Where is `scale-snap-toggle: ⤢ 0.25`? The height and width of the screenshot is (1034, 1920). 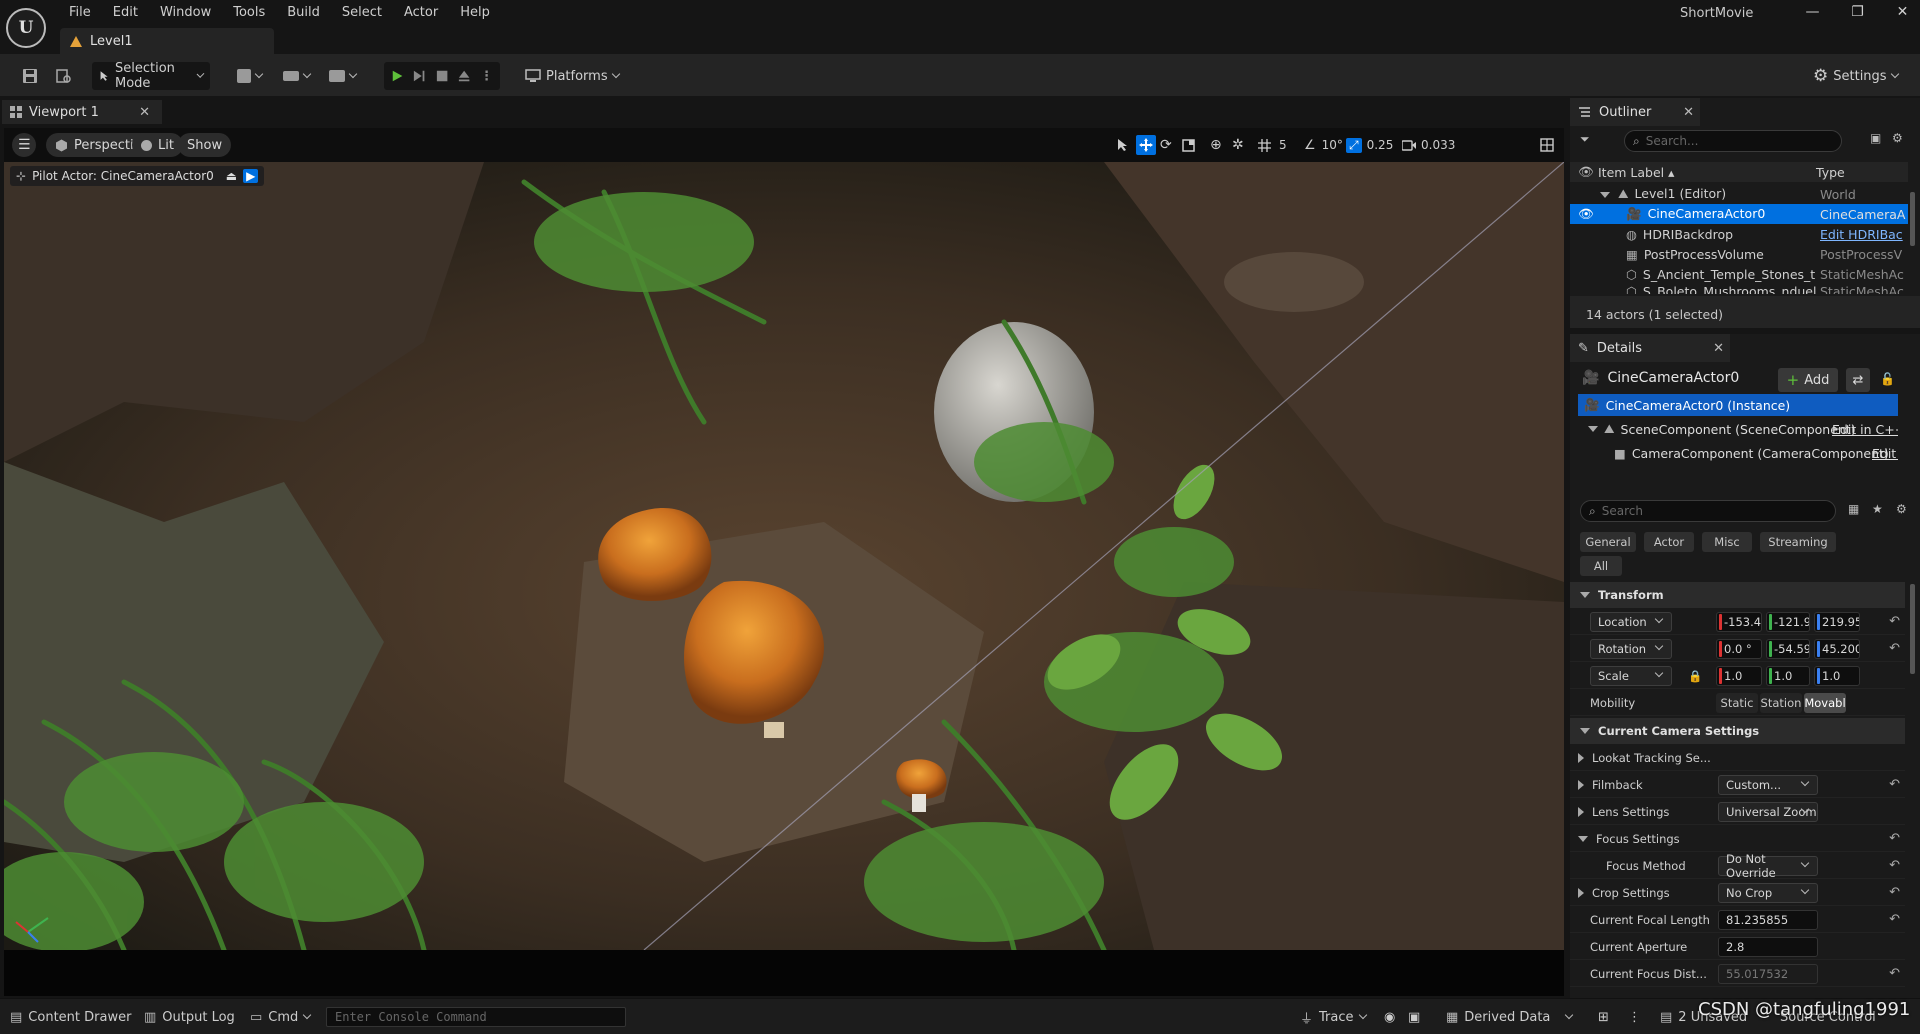
scale-snap-toggle: ⤢ 0.25 is located at coordinates (1369, 145).